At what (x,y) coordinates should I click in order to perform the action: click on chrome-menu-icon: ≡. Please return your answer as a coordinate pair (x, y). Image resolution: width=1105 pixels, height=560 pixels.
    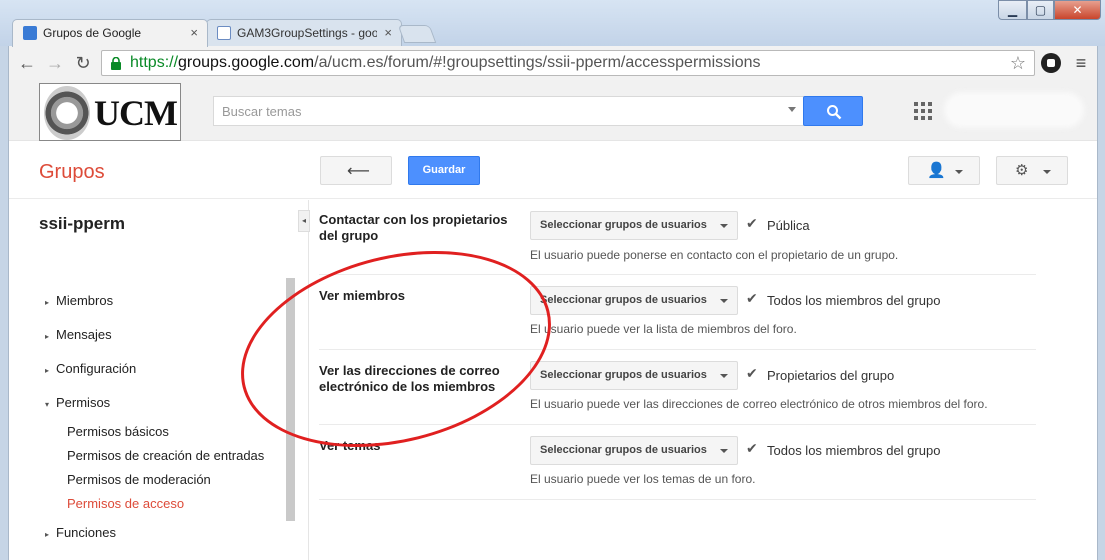
    Looking at the image, I should click on (1081, 63).